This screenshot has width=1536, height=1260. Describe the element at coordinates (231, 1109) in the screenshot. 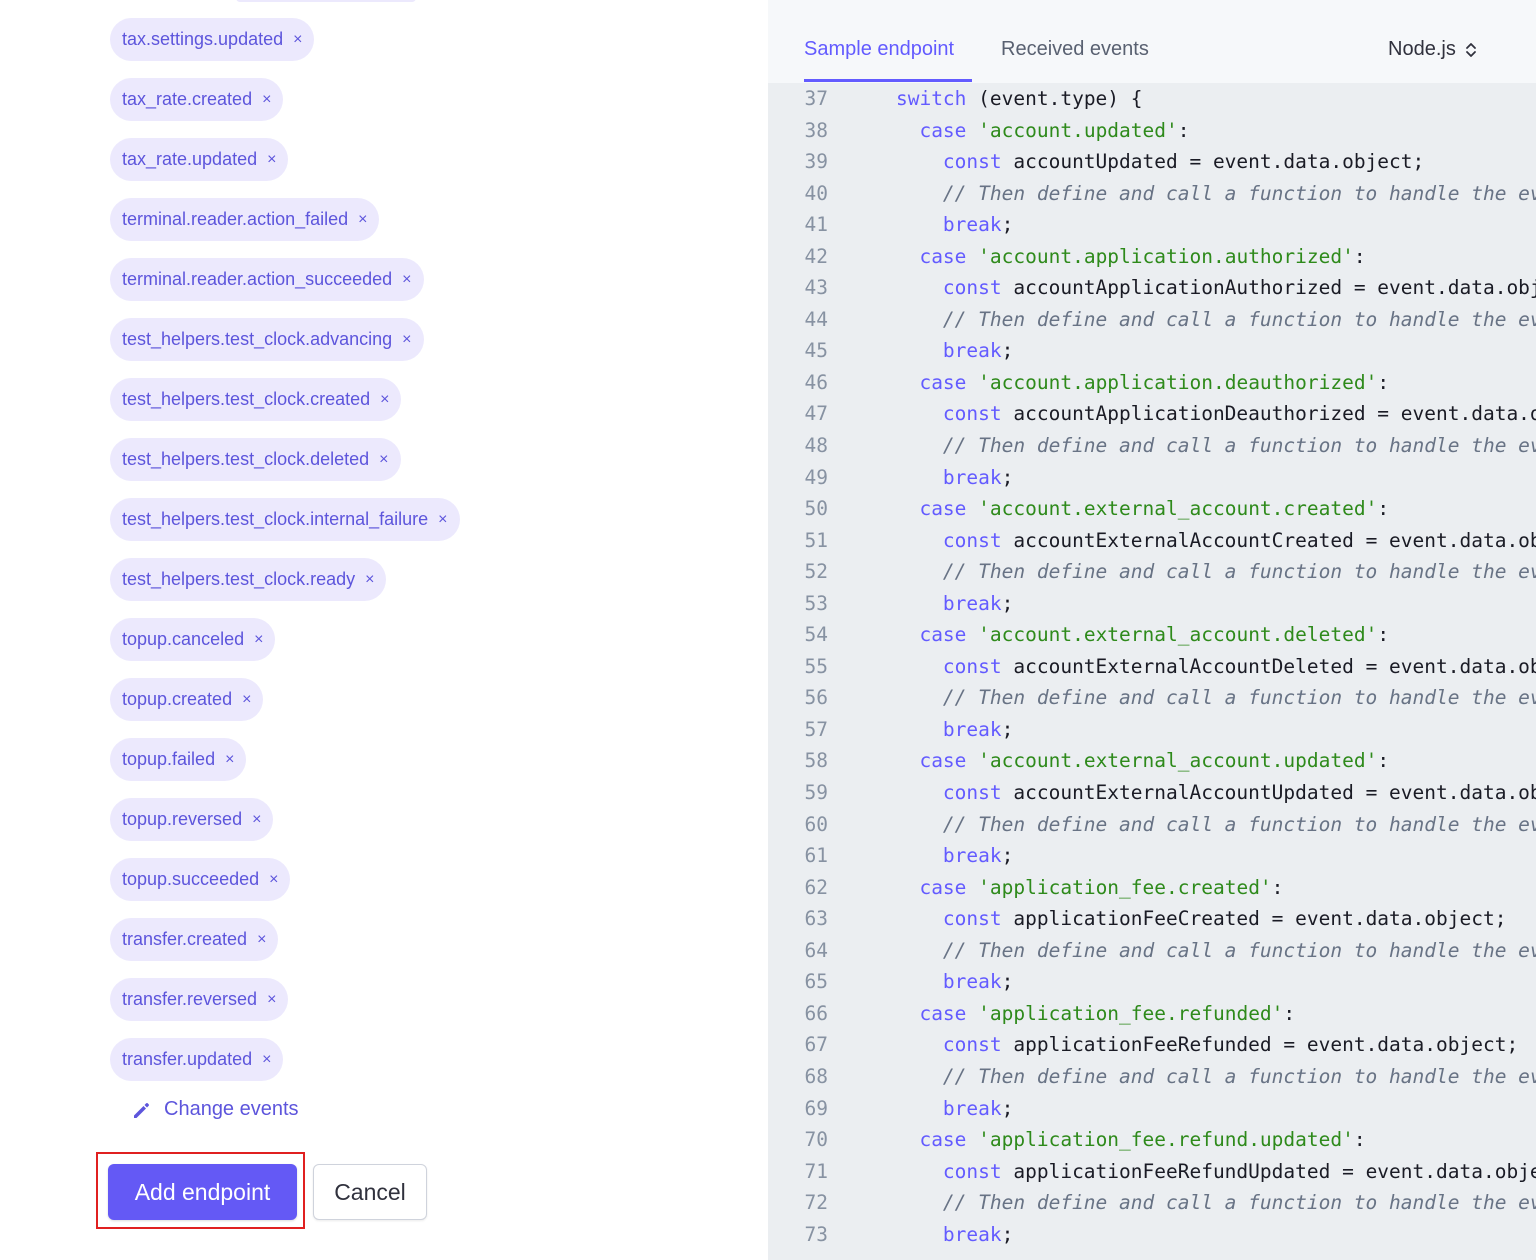

I see `change-events-label: Change events` at that location.